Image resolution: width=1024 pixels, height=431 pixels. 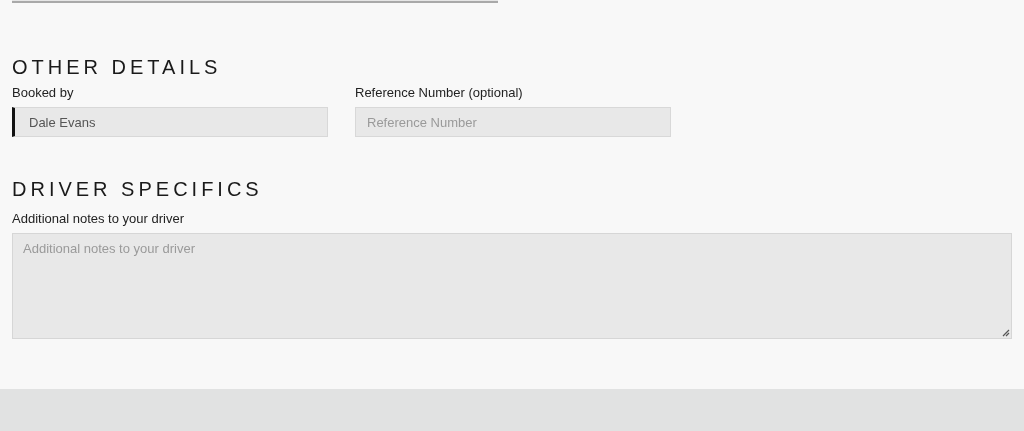 I want to click on field-label: Additional notes to your driver, so click(x=98, y=219).